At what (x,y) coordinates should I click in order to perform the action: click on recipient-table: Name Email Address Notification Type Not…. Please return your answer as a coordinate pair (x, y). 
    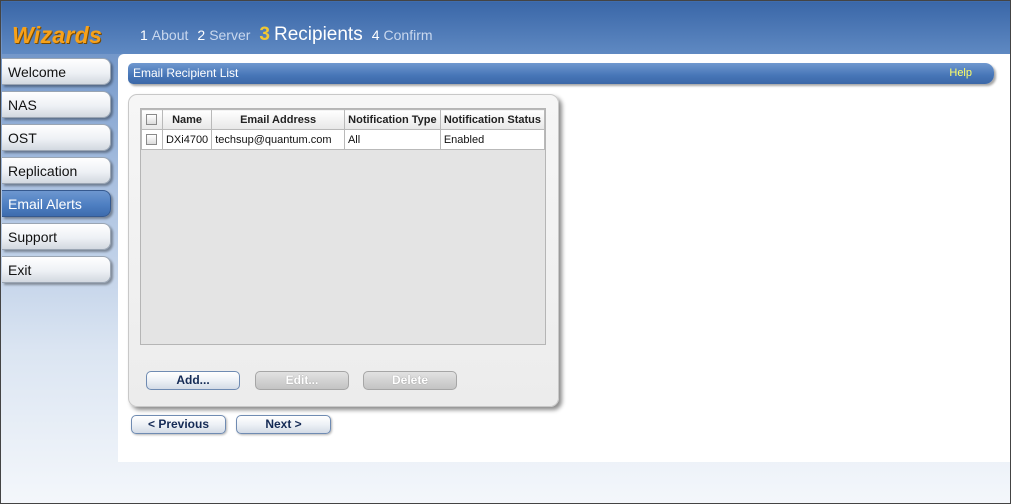
    Looking at the image, I should click on (343, 129).